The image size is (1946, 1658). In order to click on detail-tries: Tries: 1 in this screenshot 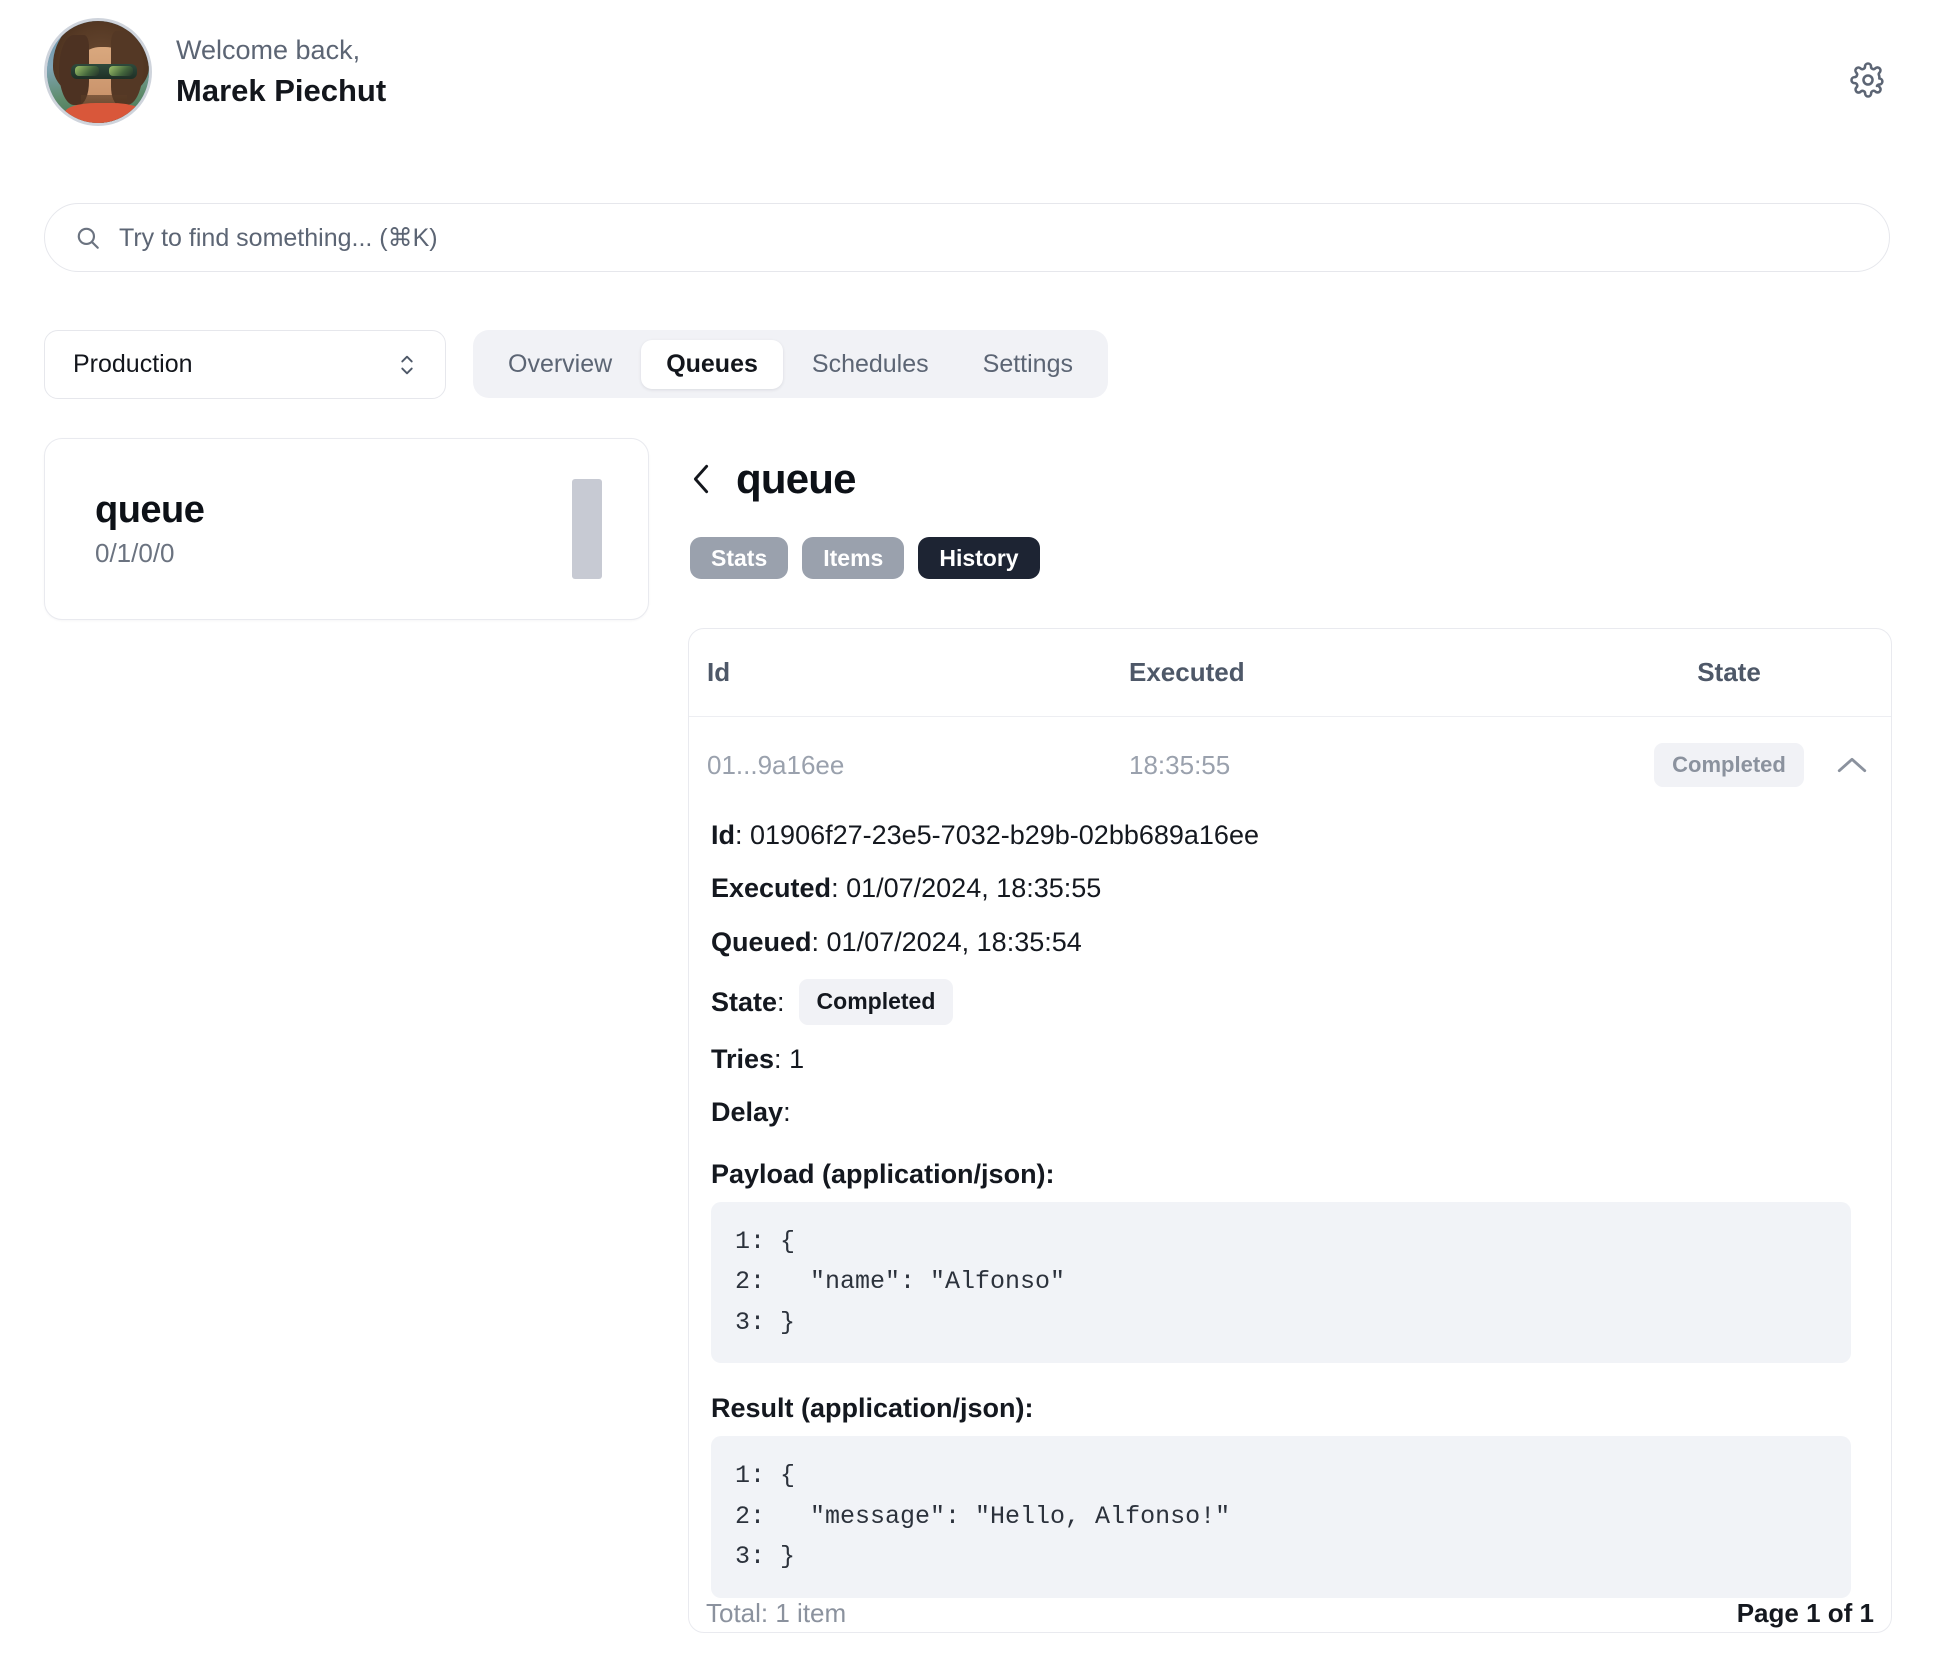, I will do `click(758, 1058)`.